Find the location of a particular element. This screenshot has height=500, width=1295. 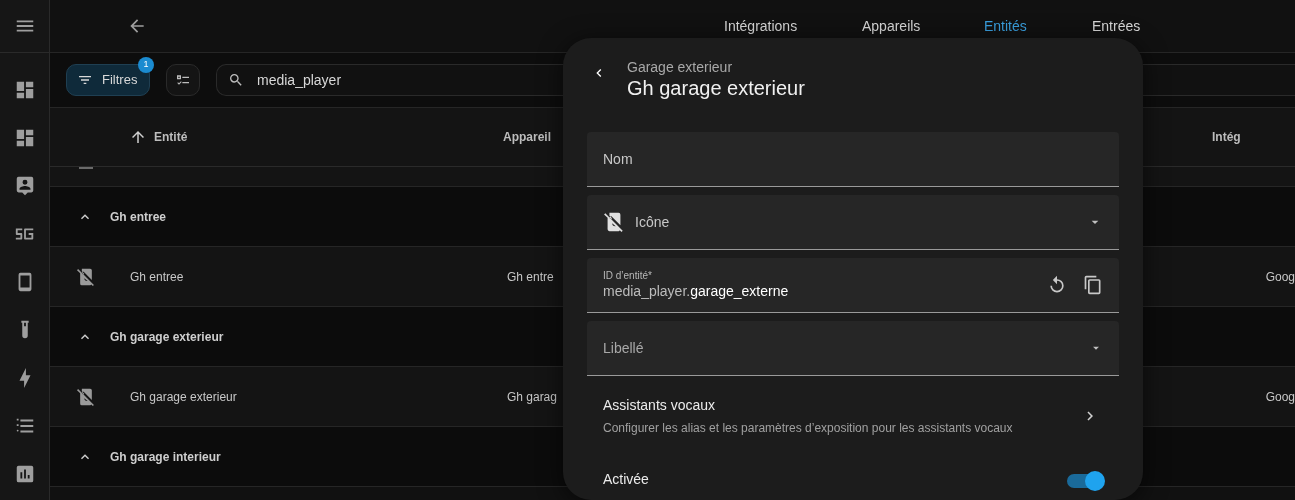

breadcrumb: Garage exterieur is located at coordinates (680, 67).